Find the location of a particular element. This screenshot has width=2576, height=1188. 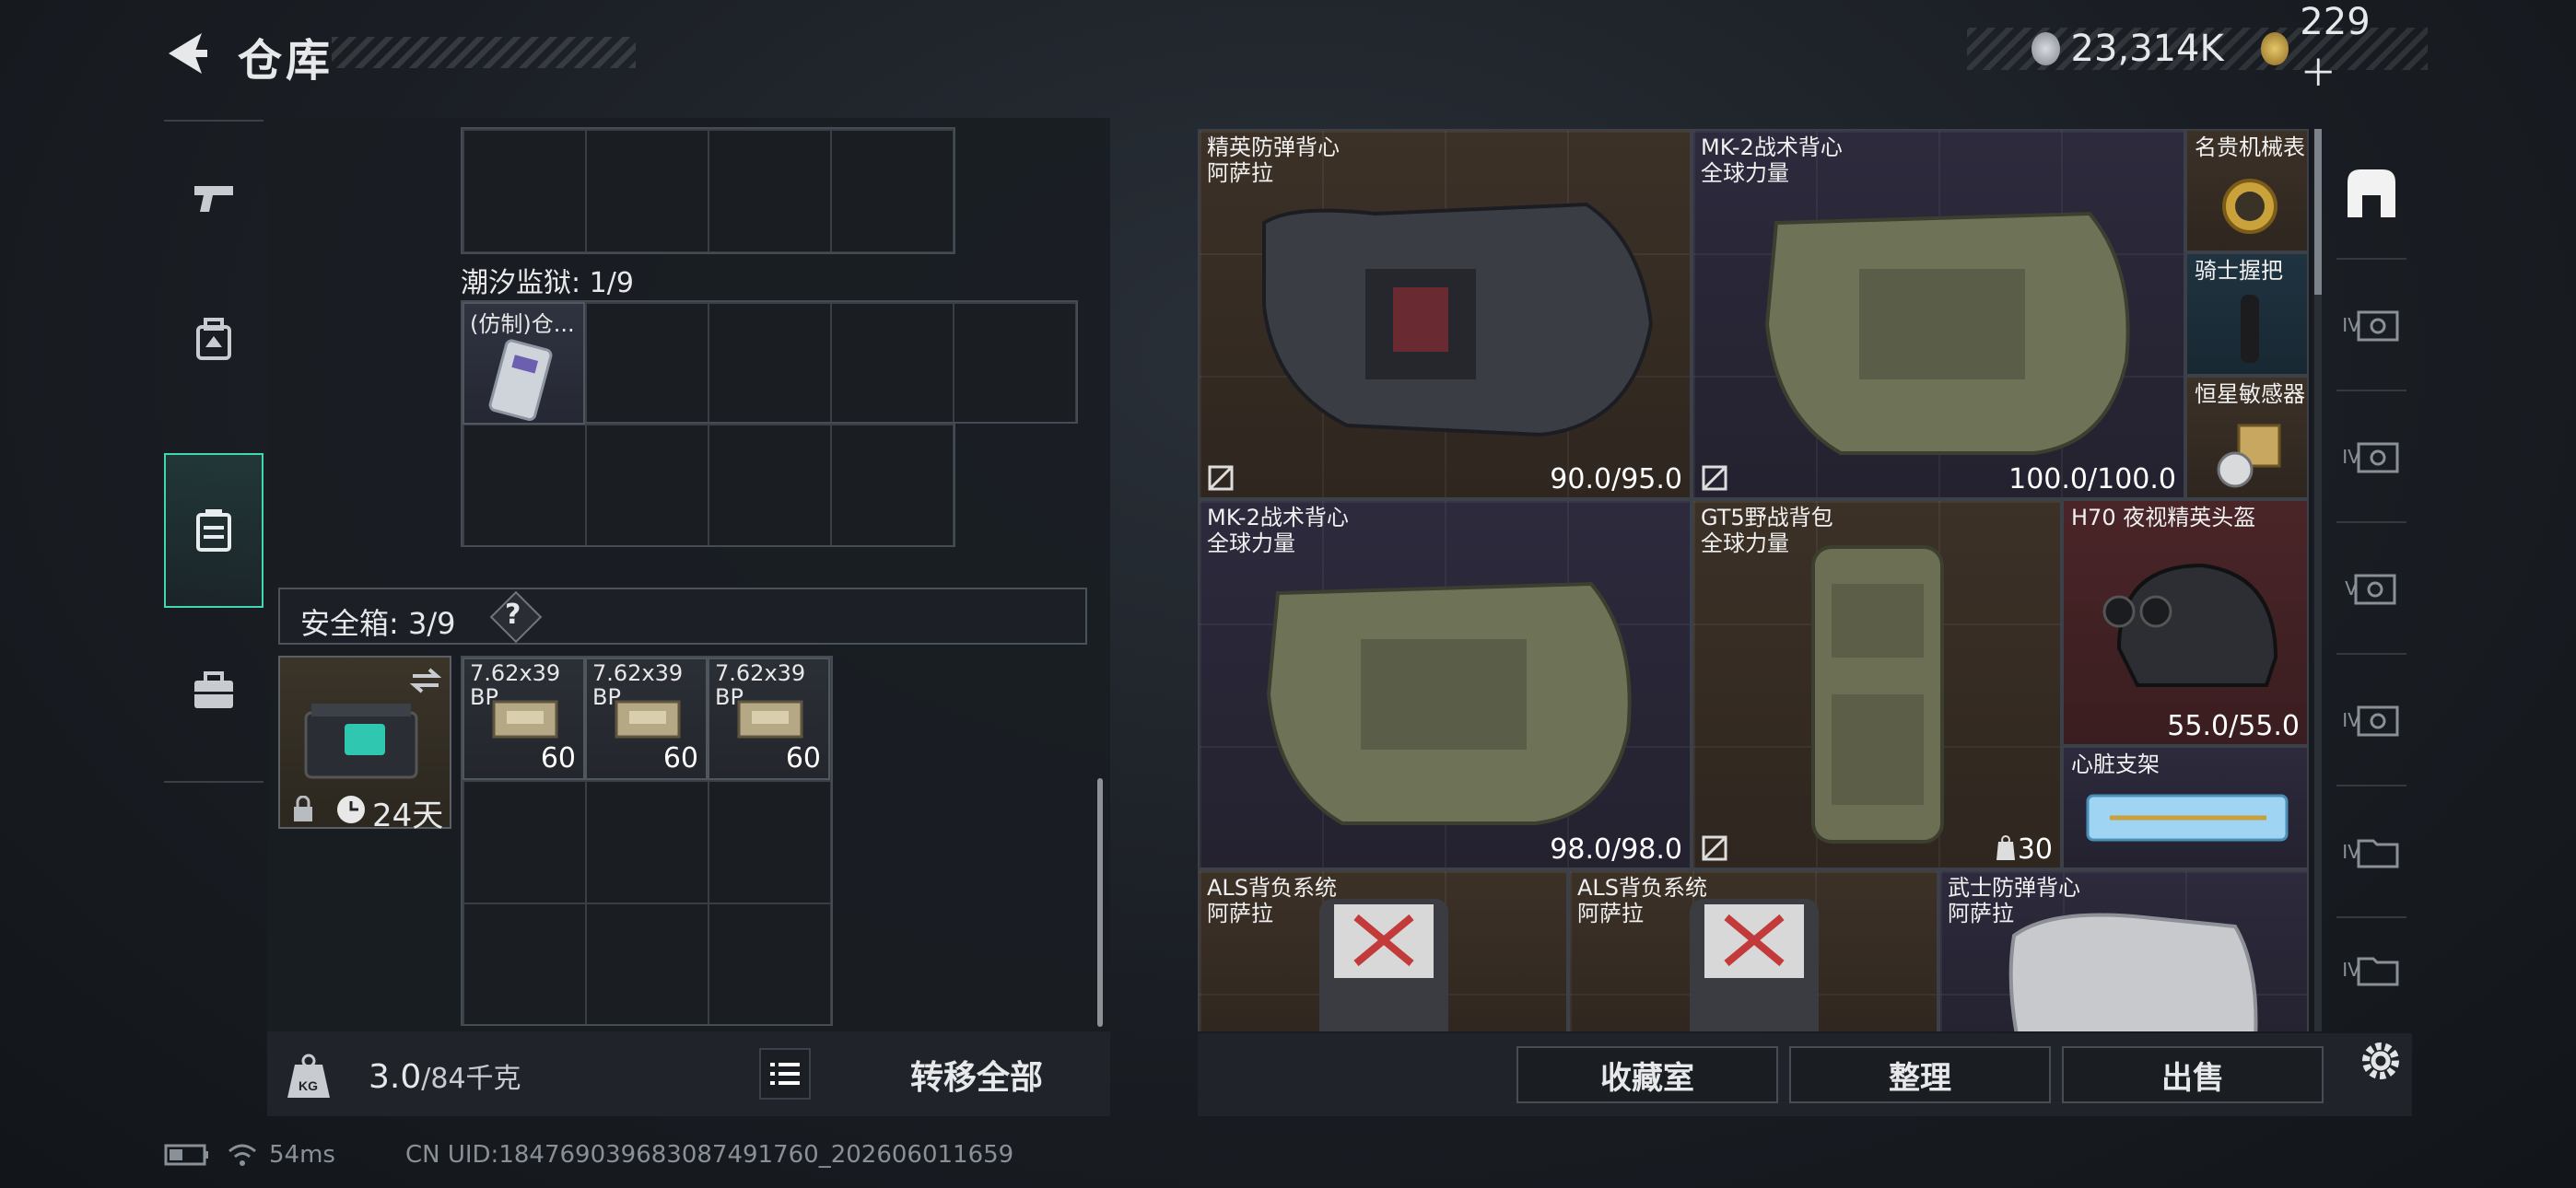

item-name: 名贵机械表 is located at coordinates (2250, 147).